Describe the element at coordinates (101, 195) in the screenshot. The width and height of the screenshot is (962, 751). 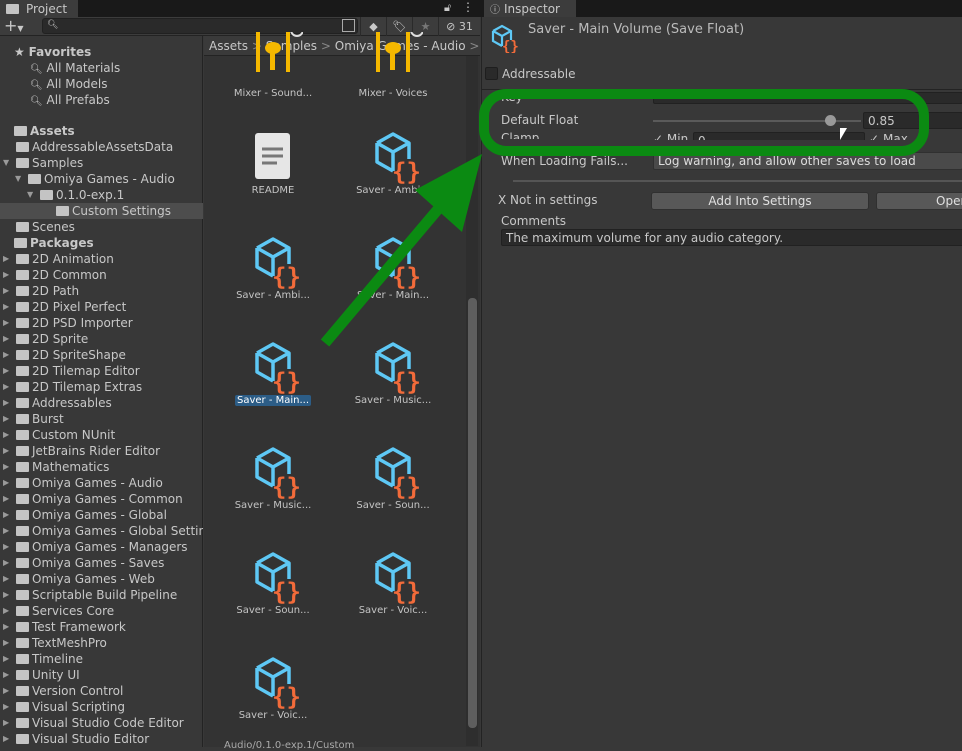
I see `tree-item: ▼ 0.1.0-exp.1` at that location.